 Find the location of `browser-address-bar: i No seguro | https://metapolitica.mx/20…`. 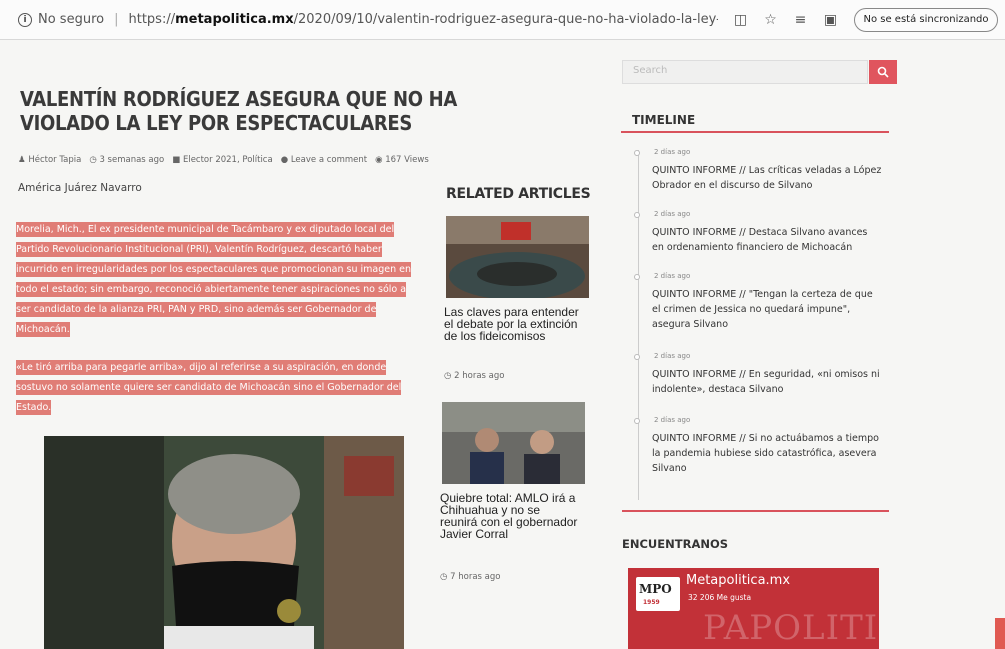

browser-address-bar: i No seguro | https://metapolitica.mx/20… is located at coordinates (502, 20).